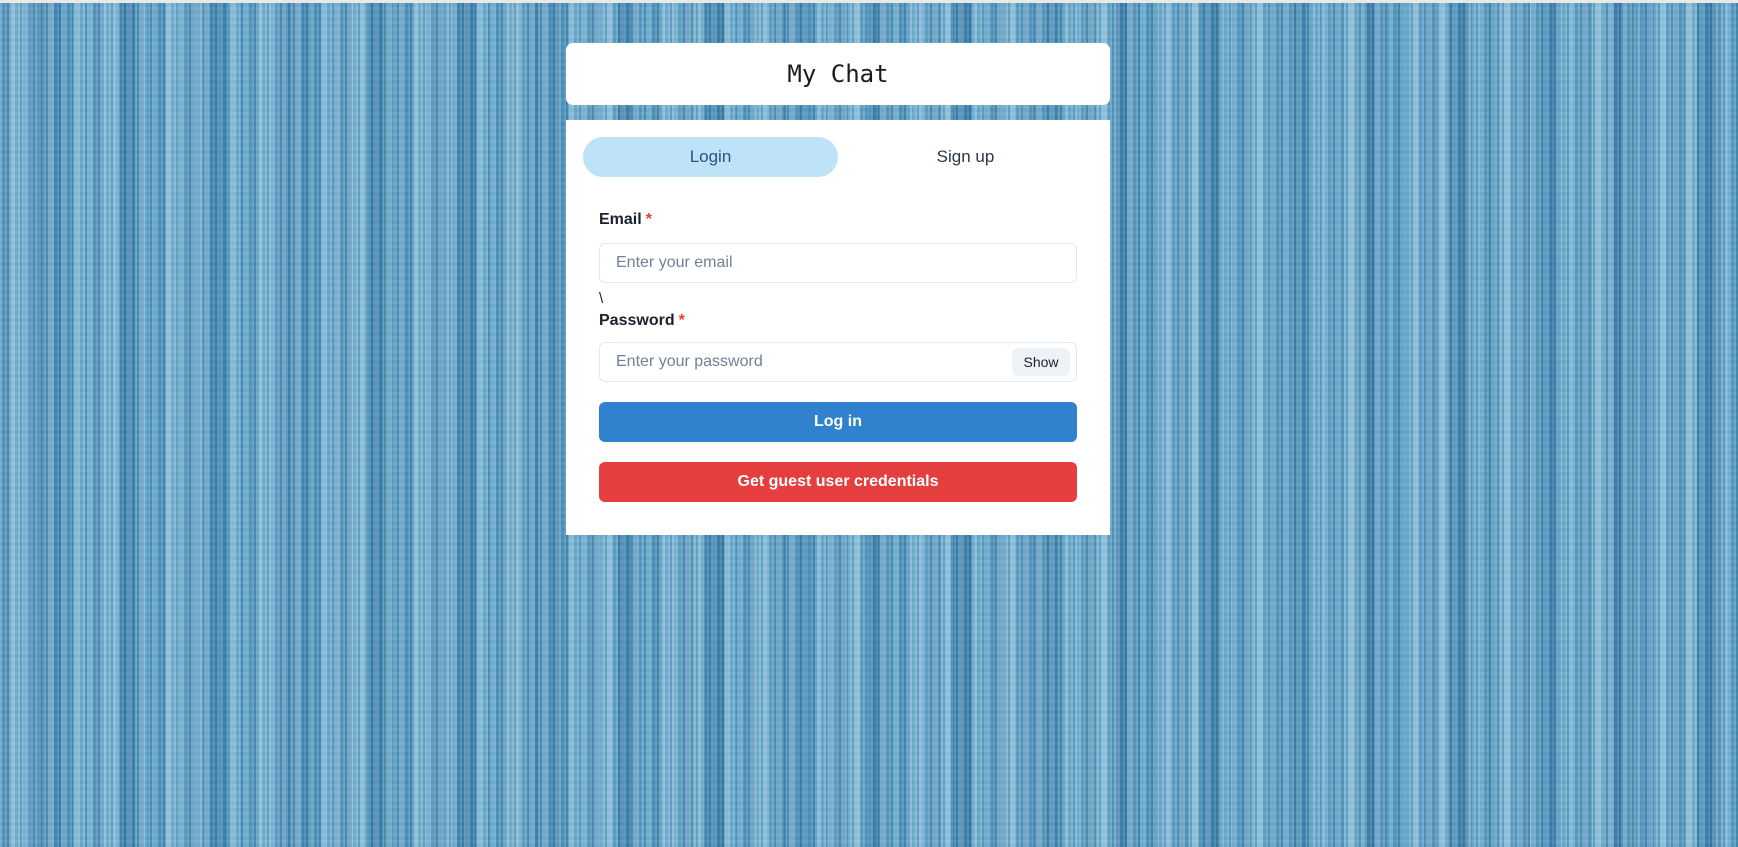 The image size is (1738, 847). I want to click on email-required-mark: *, so click(648, 219).